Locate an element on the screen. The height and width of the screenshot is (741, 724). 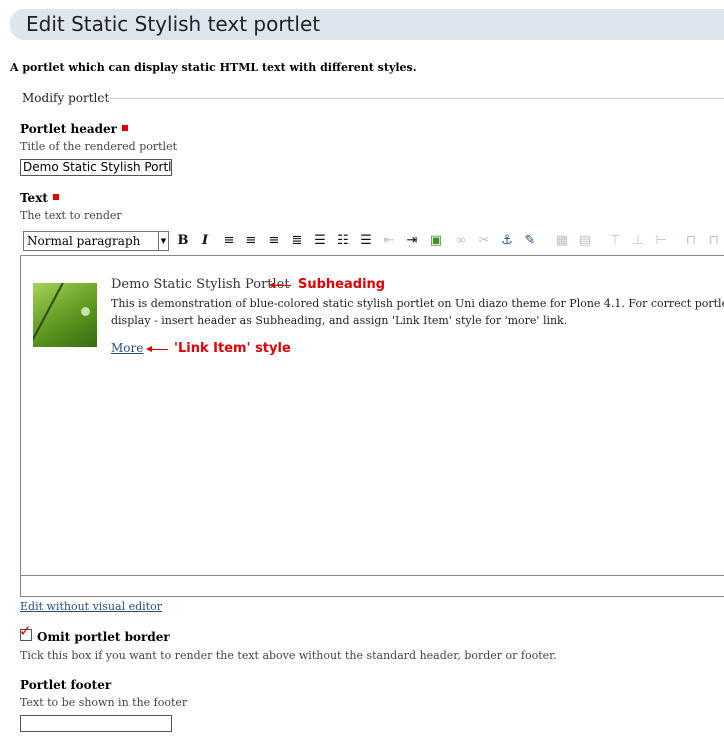
anchor-icon: ⚓ is located at coordinates (507, 241).